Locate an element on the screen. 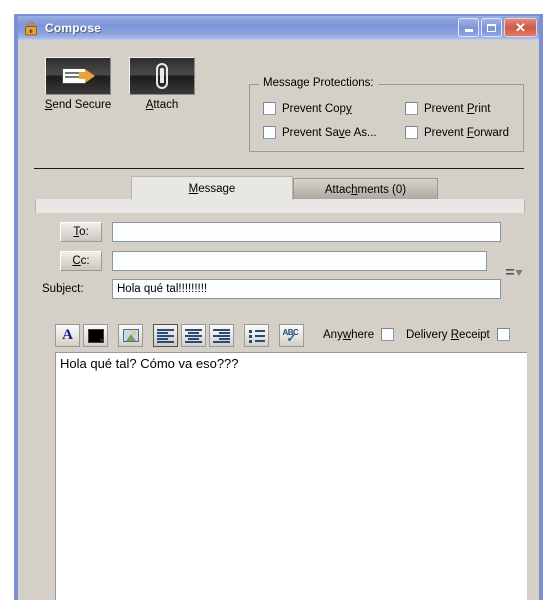  delivery-receipt-label: Delivery Receipt is located at coordinates (448, 334).